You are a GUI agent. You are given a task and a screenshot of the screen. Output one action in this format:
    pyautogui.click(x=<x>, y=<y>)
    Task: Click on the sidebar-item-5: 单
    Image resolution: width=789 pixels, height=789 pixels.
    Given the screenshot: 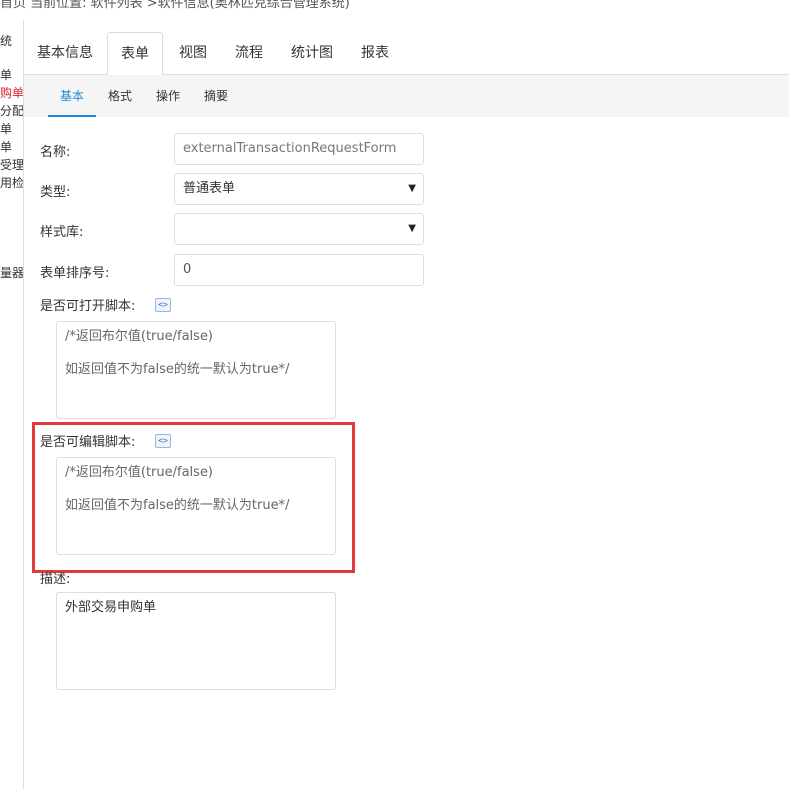 What is the action you would take?
    pyautogui.click(x=11, y=128)
    